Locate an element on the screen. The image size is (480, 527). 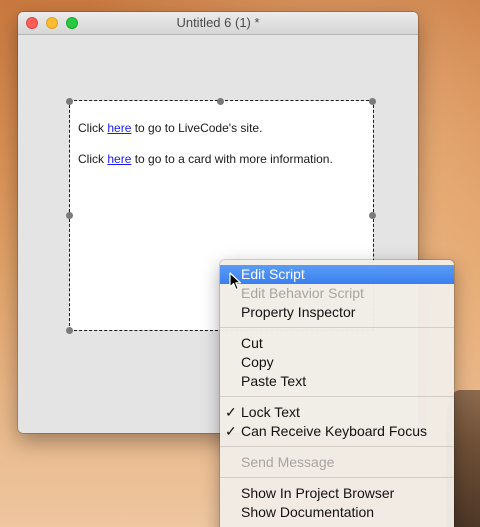
field-line-1: Click here to go to LiveCode's site. is located at coordinates (170, 128).